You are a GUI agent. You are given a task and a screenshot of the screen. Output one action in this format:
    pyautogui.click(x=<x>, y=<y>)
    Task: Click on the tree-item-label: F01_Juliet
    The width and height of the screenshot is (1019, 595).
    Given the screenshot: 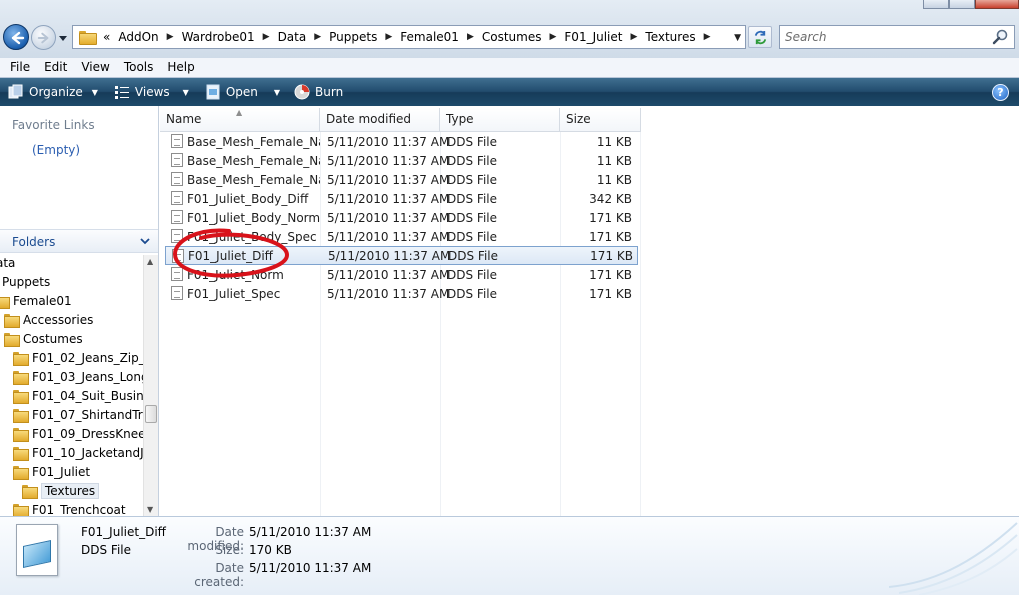 What is the action you would take?
    pyautogui.click(x=61, y=471)
    